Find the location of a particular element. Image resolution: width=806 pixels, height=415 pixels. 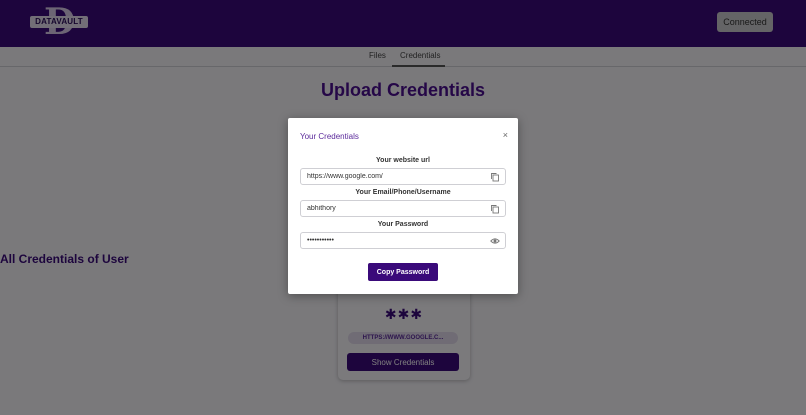

username-field is located at coordinates (403, 208).